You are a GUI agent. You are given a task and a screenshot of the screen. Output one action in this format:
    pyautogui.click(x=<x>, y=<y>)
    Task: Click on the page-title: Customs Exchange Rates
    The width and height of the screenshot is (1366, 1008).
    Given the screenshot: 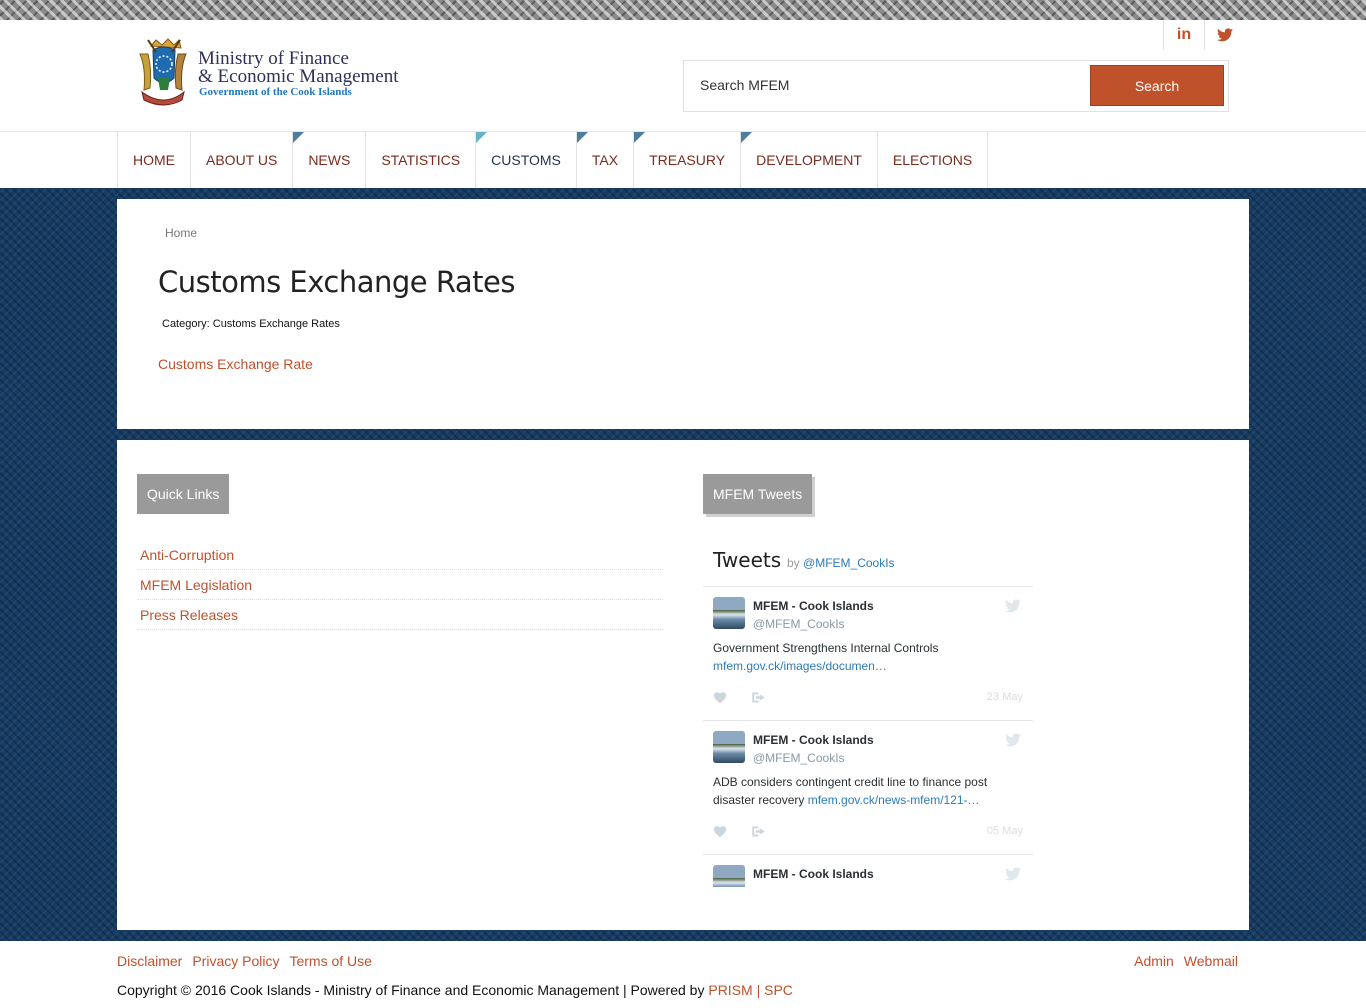 What is the action you would take?
    pyautogui.click(x=336, y=282)
    